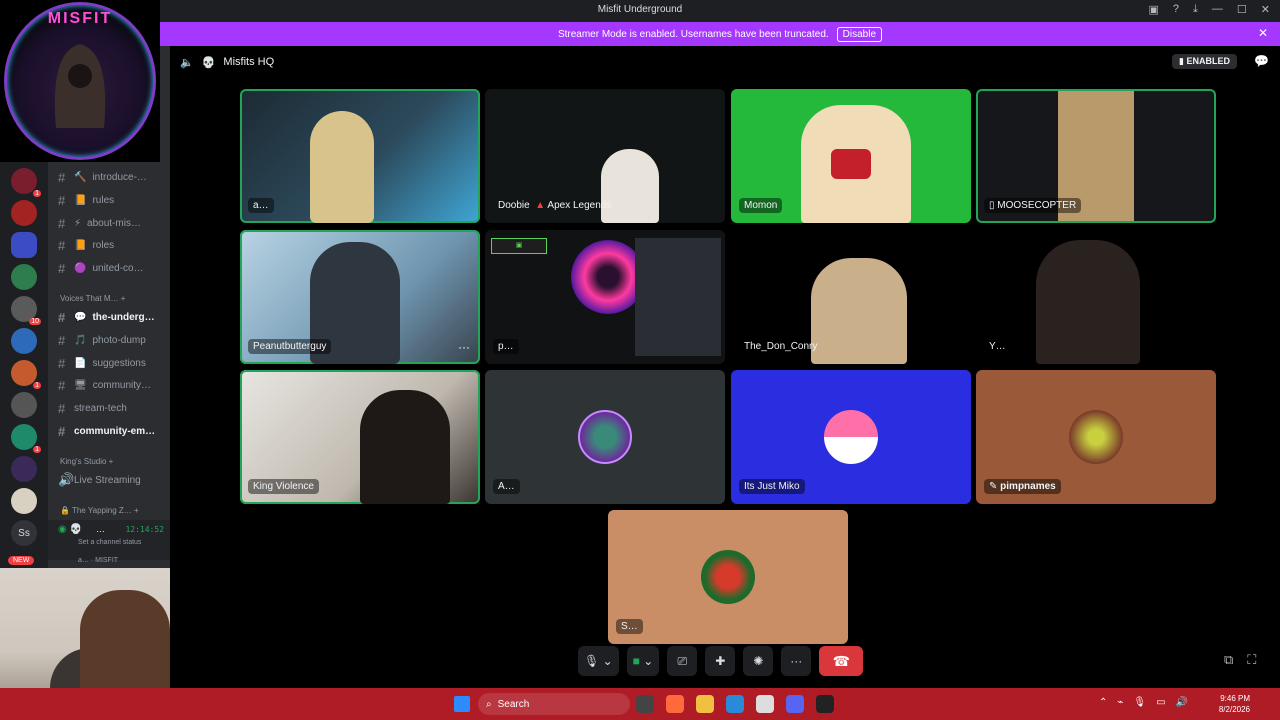 This screenshot has width=1280, height=720. Describe the element at coordinates (841, 661) in the screenshot. I see `disconnect-button: ☎` at that location.